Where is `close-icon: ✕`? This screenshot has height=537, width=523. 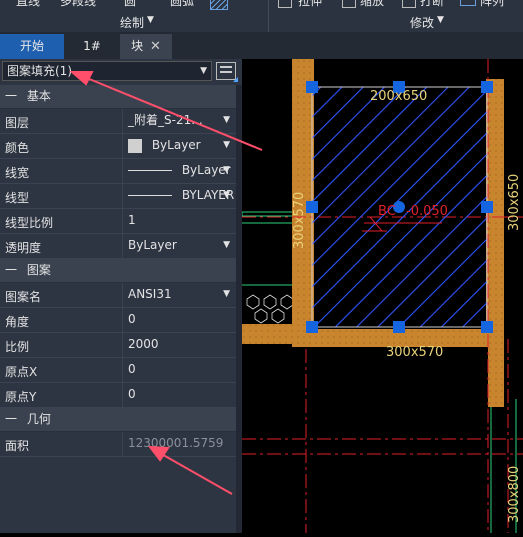
close-icon: ✕ is located at coordinates (155, 46).